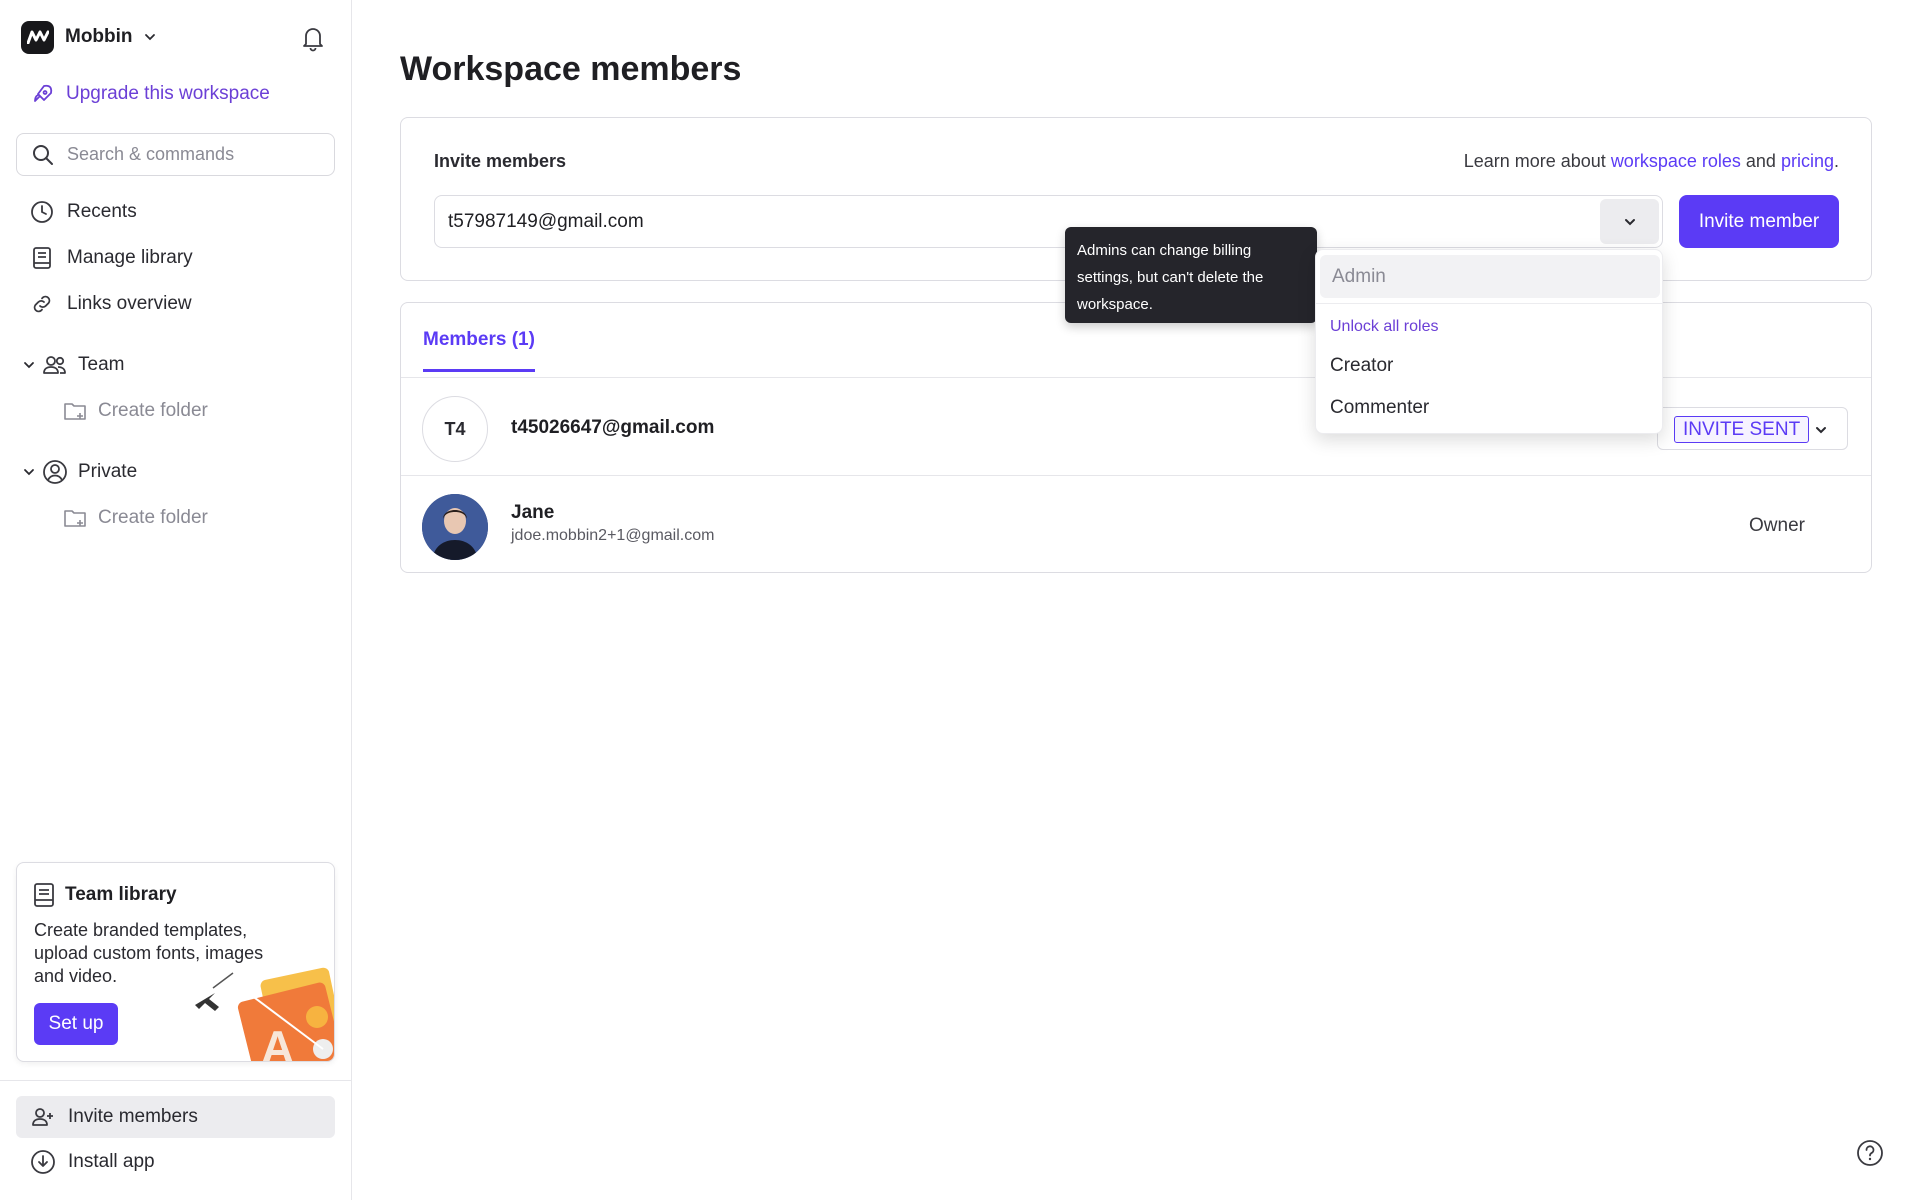 The height and width of the screenshot is (1200, 1920). Describe the element at coordinates (1136, 524) in the screenshot. I see `member-row: Jane jdoe.mobbin2+1@gmail.com Owner` at that location.